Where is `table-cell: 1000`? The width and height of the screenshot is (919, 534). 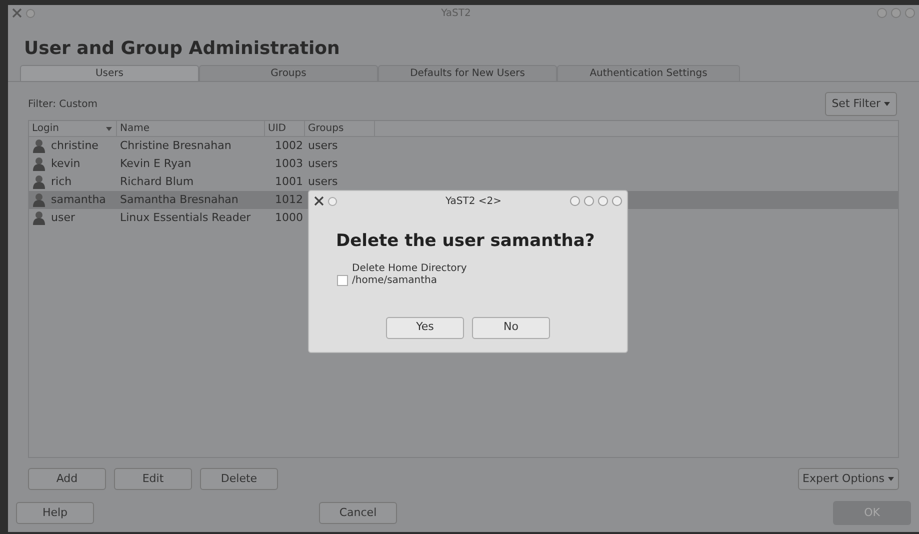
table-cell: 1000 is located at coordinates (289, 217).